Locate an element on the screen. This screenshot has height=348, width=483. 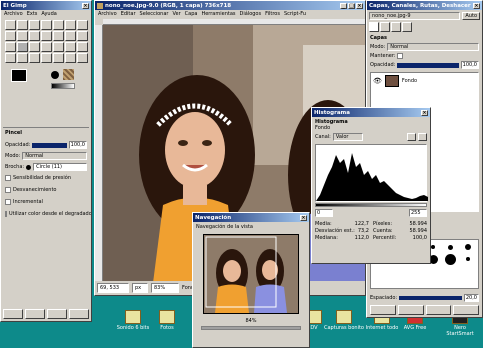
menu-item-5: Herramientas is located at coordinates (218, 14).